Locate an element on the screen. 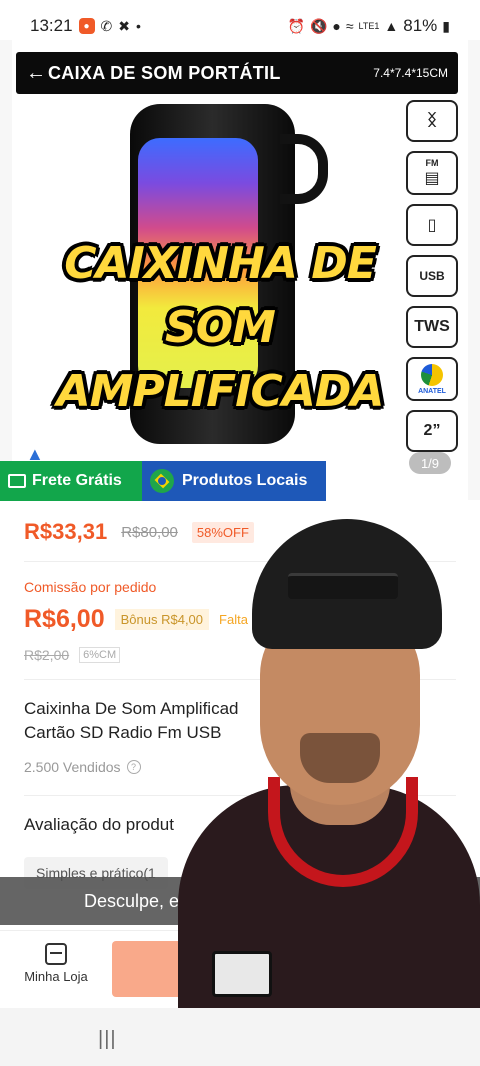 This screenshot has height=1066, width=480. tws-label: TWS is located at coordinates (432, 326).